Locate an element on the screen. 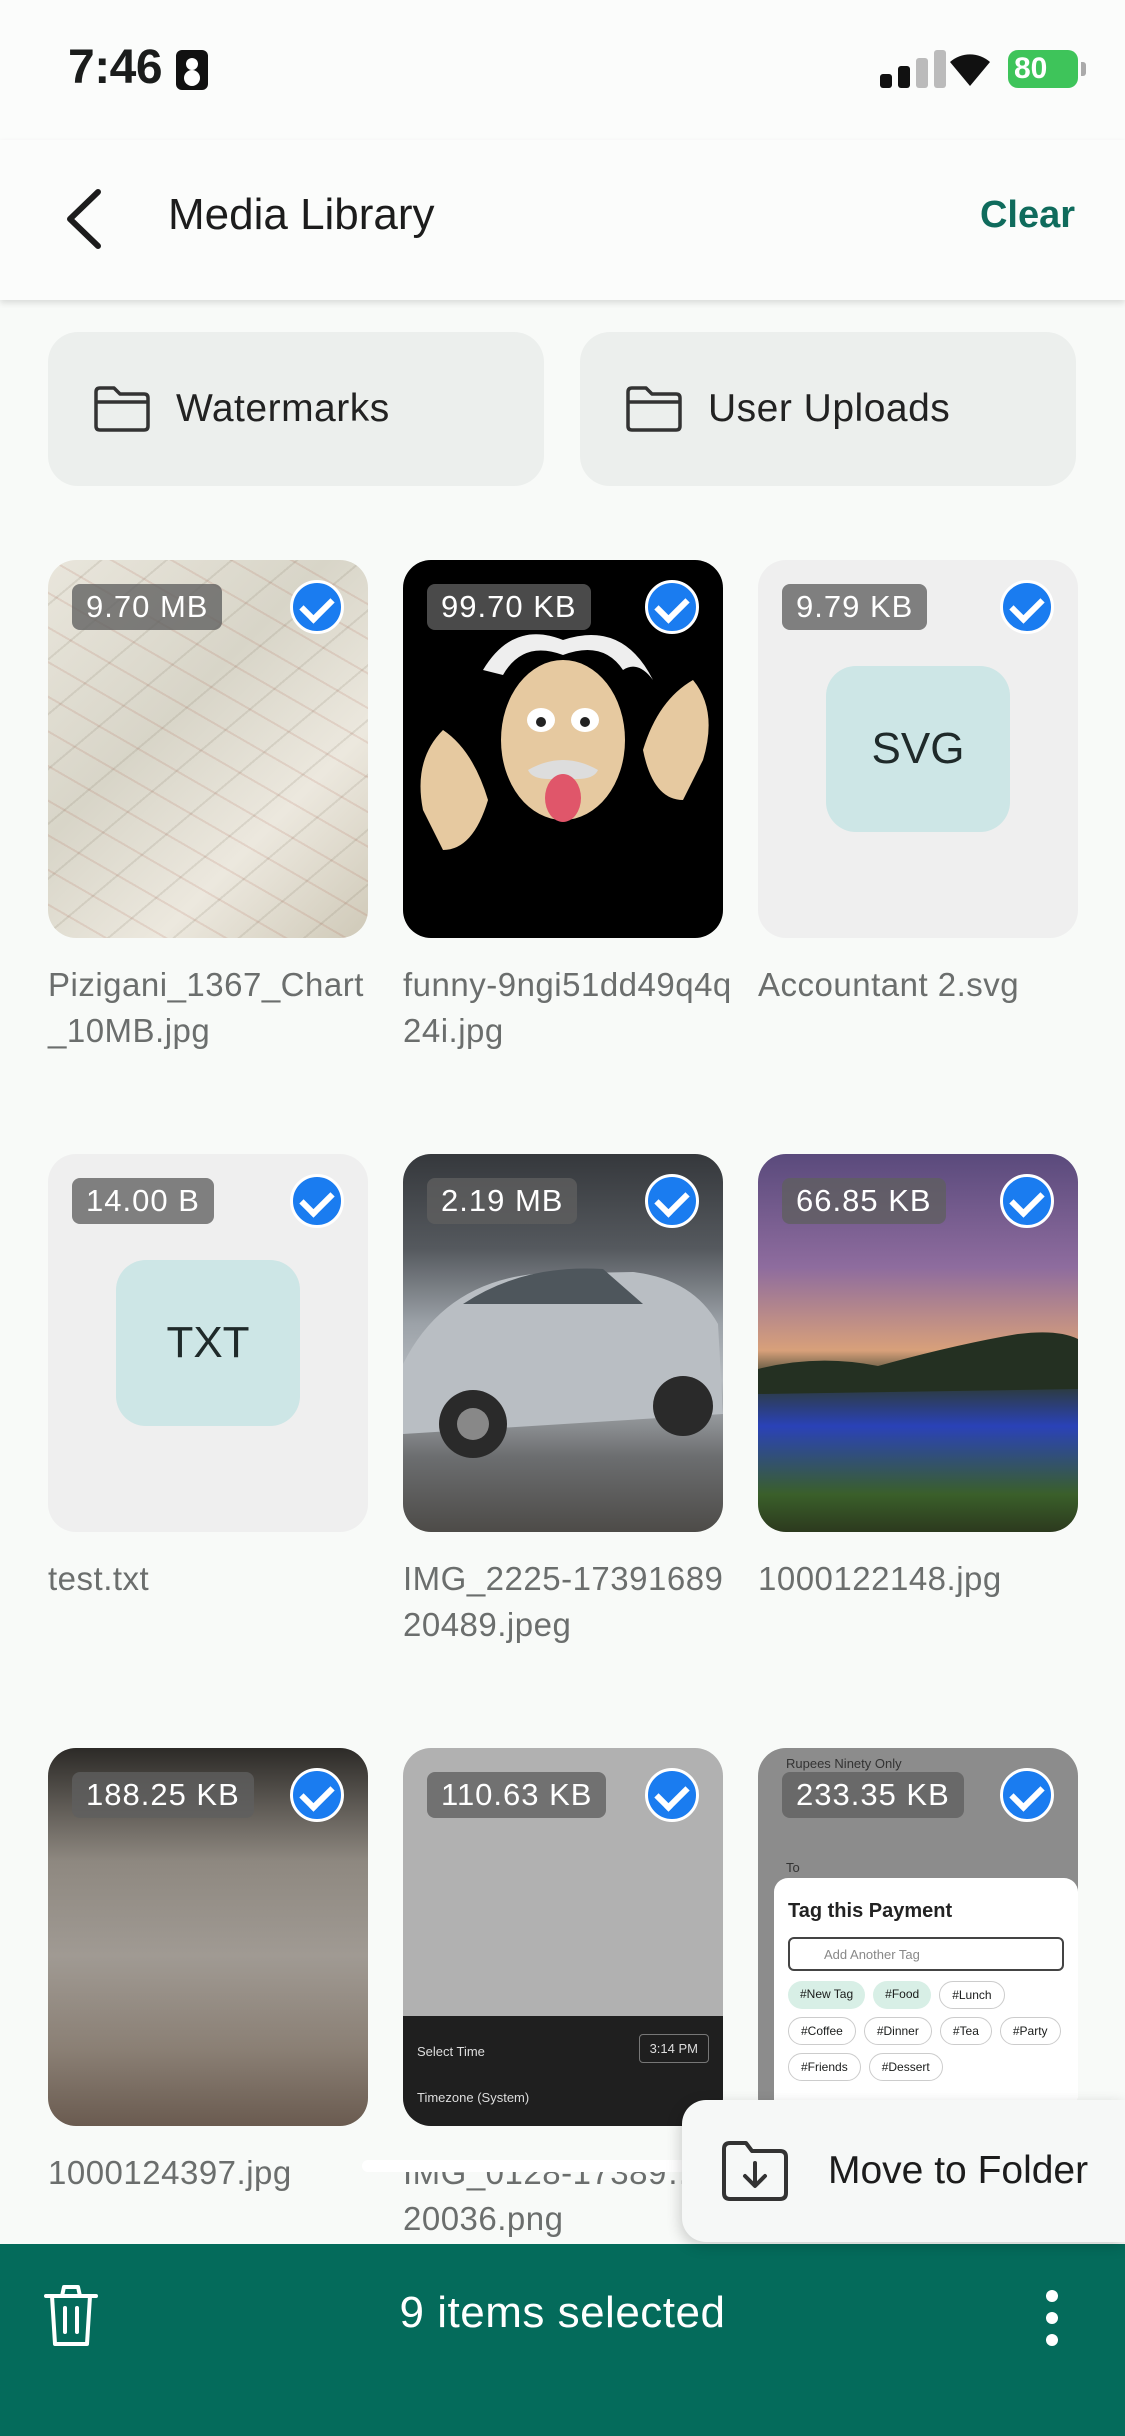 The width and height of the screenshot is (1125, 2436). folder-card-user-uploads: User Uploads is located at coordinates (828, 409).